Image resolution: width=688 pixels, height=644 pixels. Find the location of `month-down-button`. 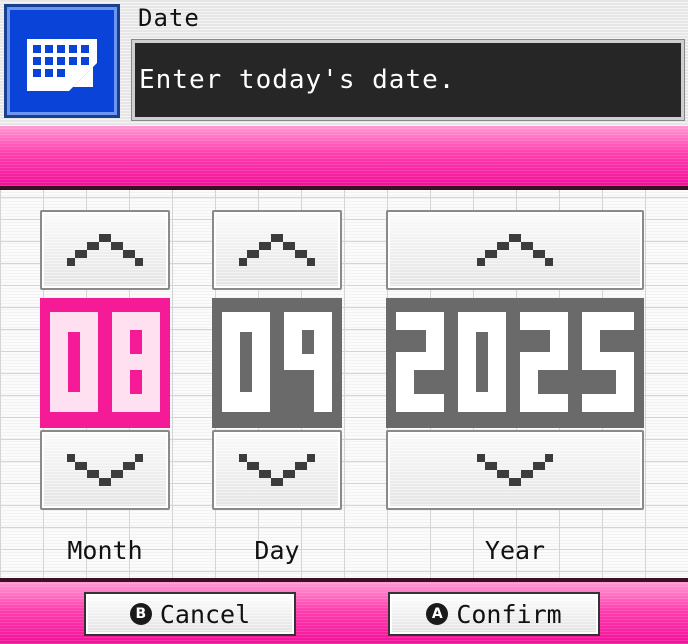

month-down-button is located at coordinates (105, 470).